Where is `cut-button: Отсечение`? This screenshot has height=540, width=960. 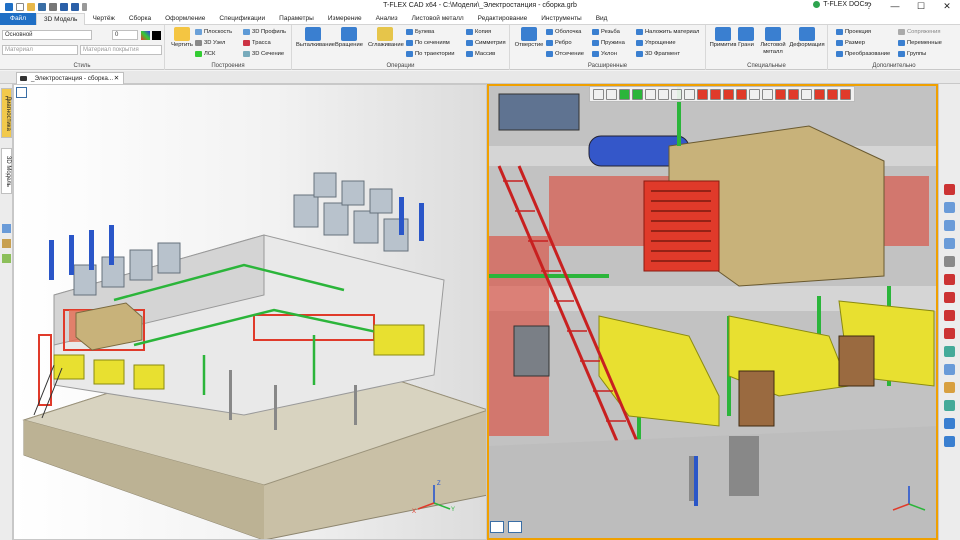
cut-button: Отсечение is located at coordinates (565, 54).